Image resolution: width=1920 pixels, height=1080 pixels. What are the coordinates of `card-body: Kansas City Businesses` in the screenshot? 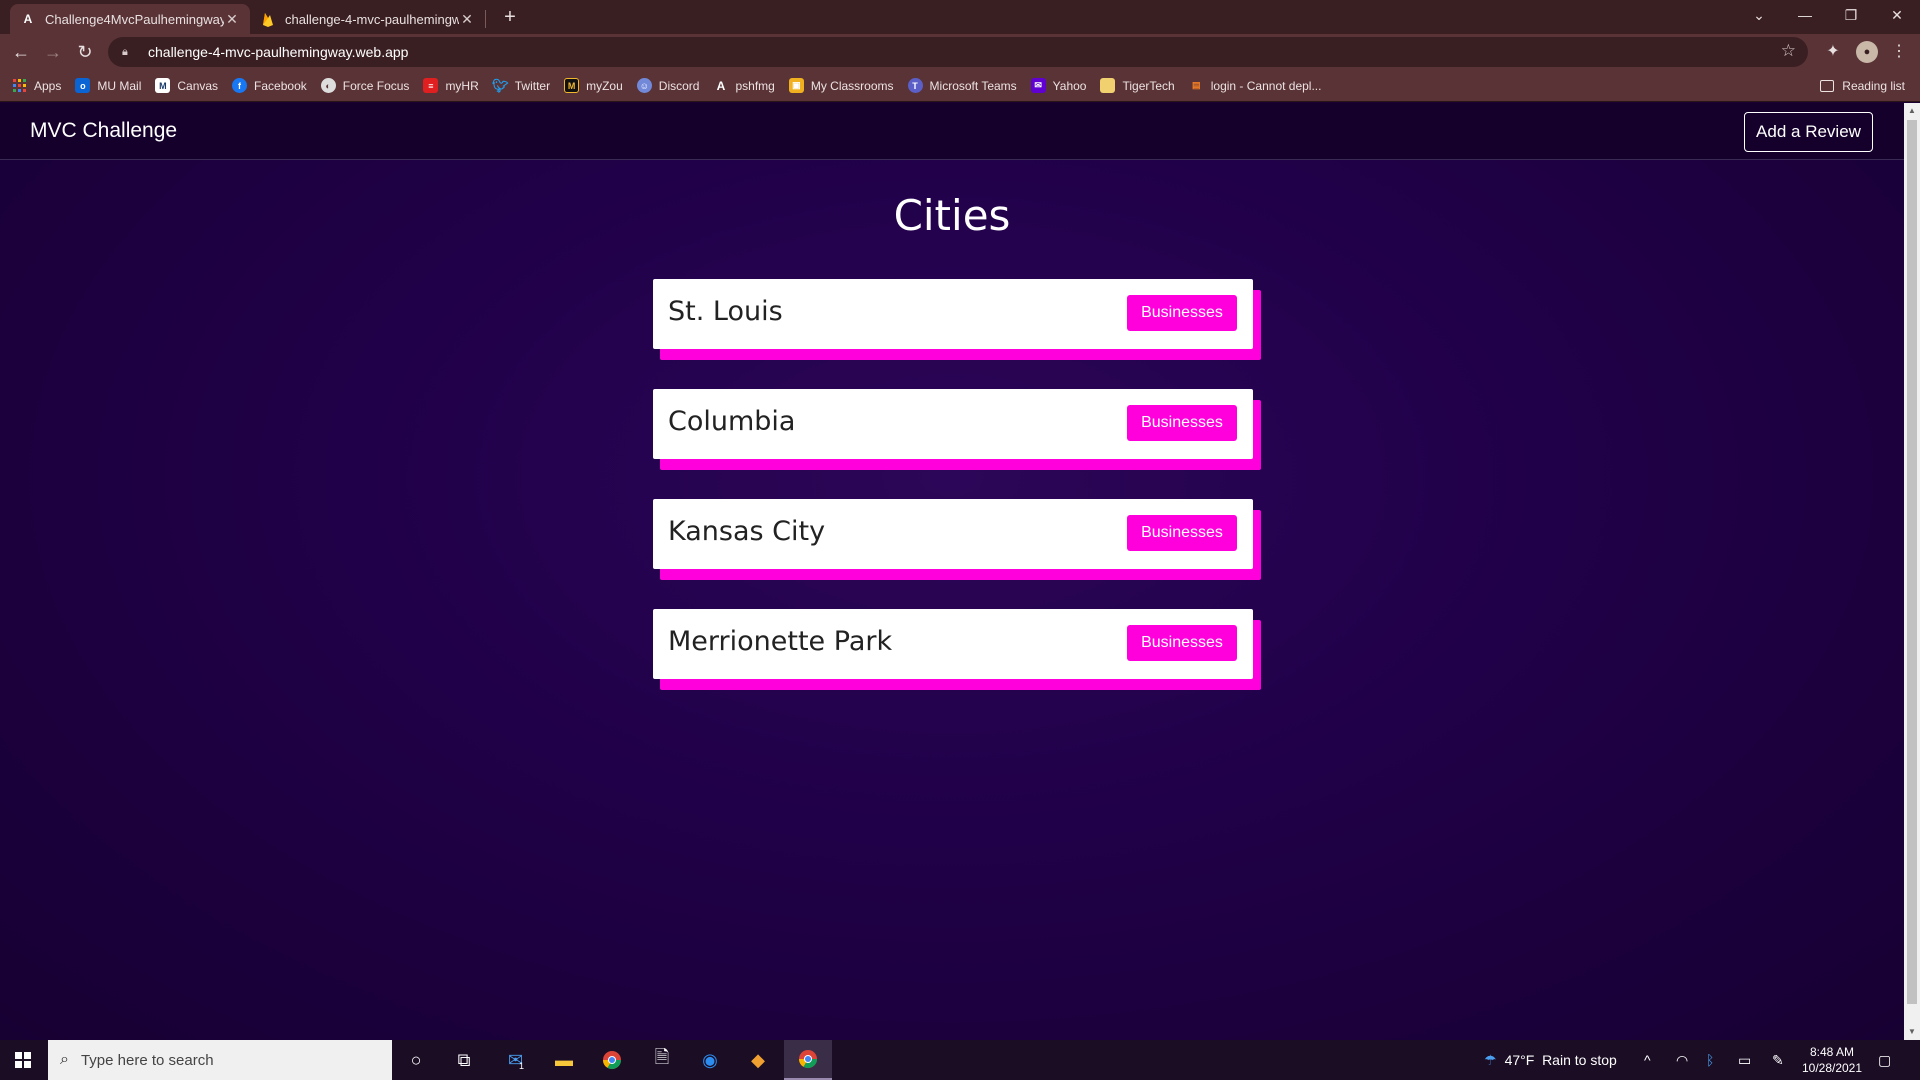 It's located at (953, 534).